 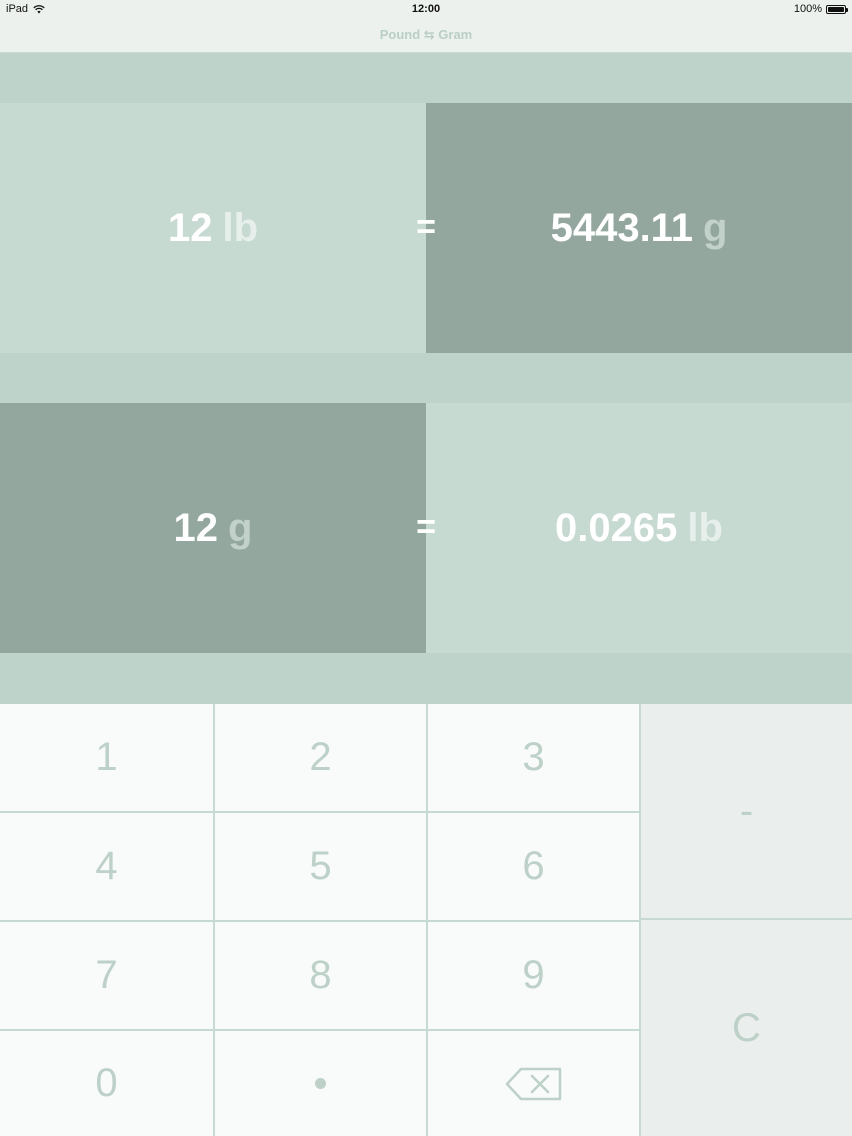 I want to click on key-5: 5, so click(x=320, y=866).